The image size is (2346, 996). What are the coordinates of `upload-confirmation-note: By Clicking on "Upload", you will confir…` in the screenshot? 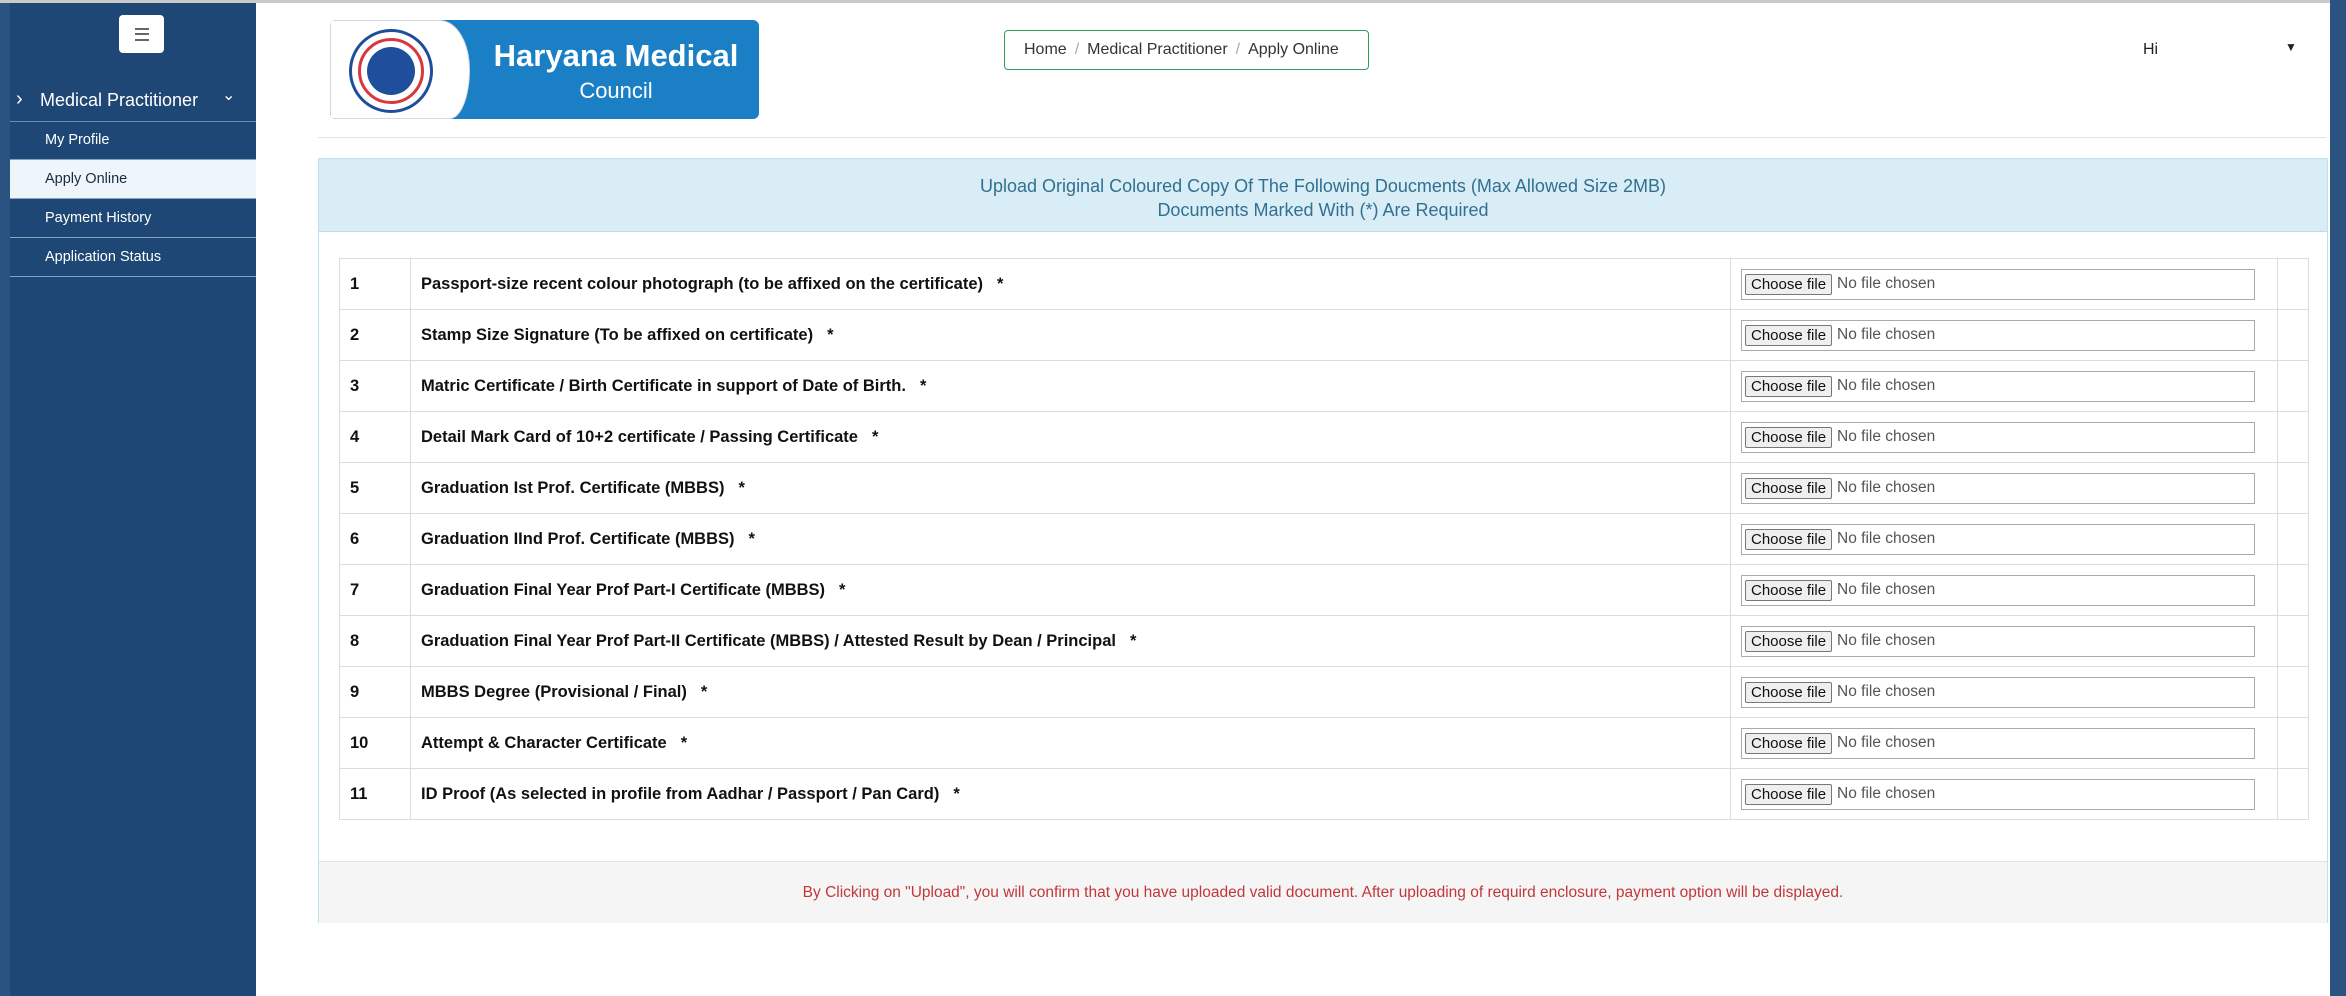 It's located at (1323, 892).